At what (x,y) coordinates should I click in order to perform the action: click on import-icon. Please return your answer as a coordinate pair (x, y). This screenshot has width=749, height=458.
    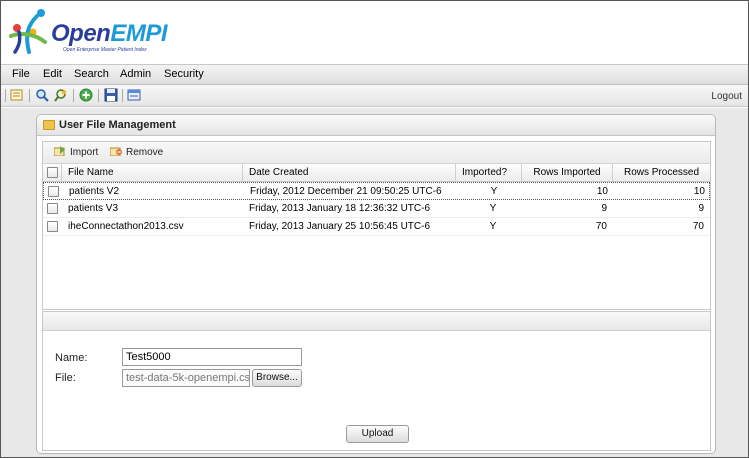
    Looking at the image, I should click on (59, 151).